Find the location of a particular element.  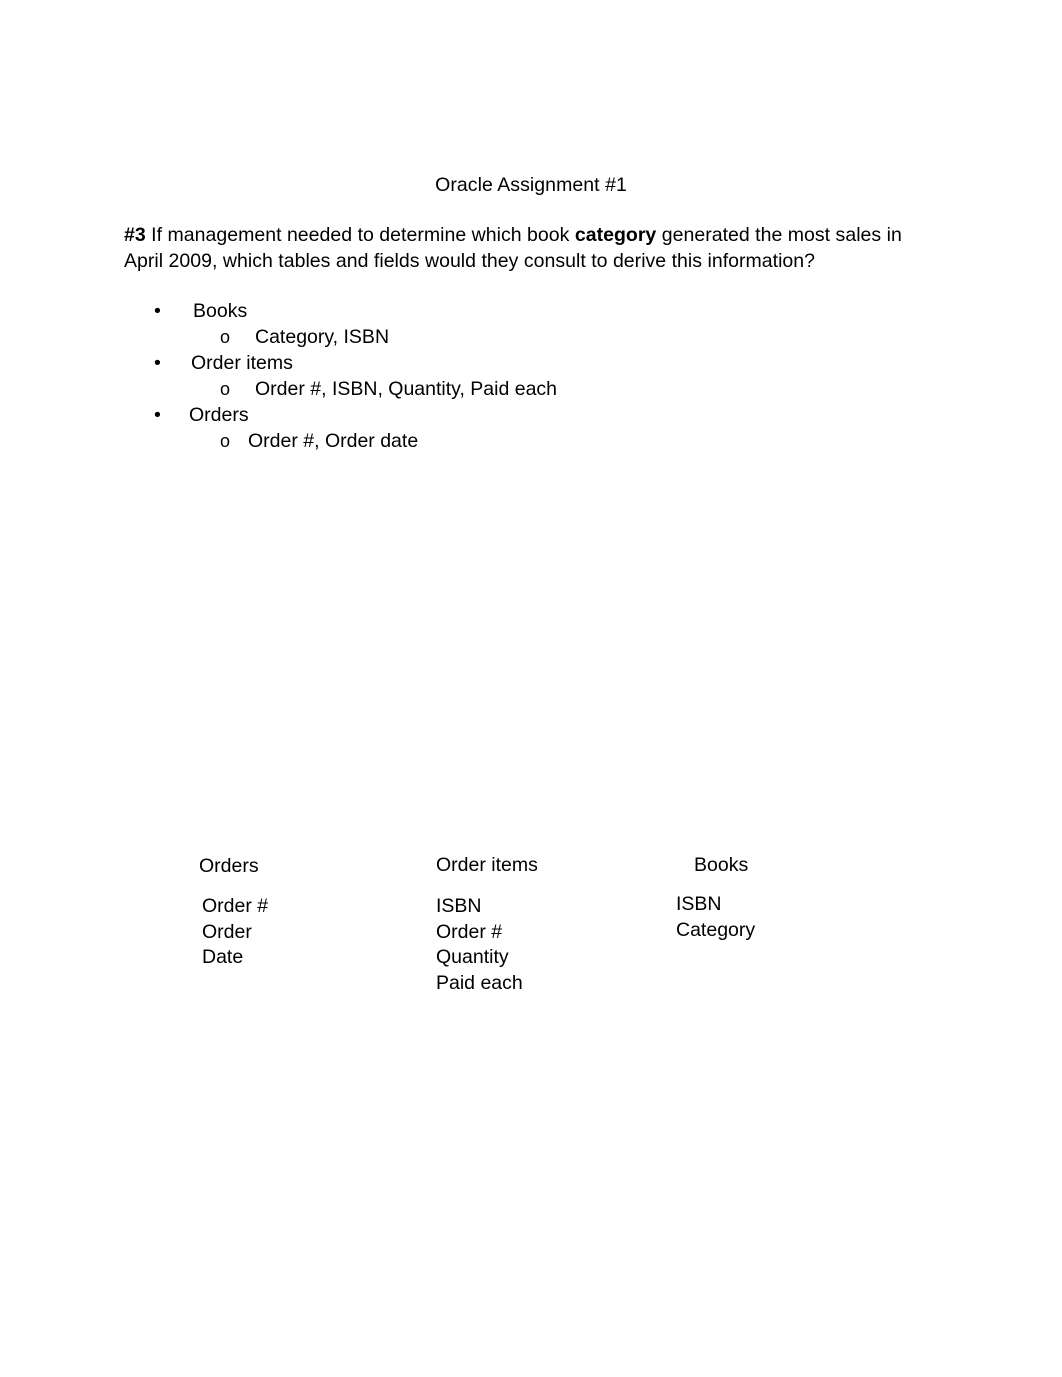

list-item: o Order #, Order date is located at coordinates (524, 441).